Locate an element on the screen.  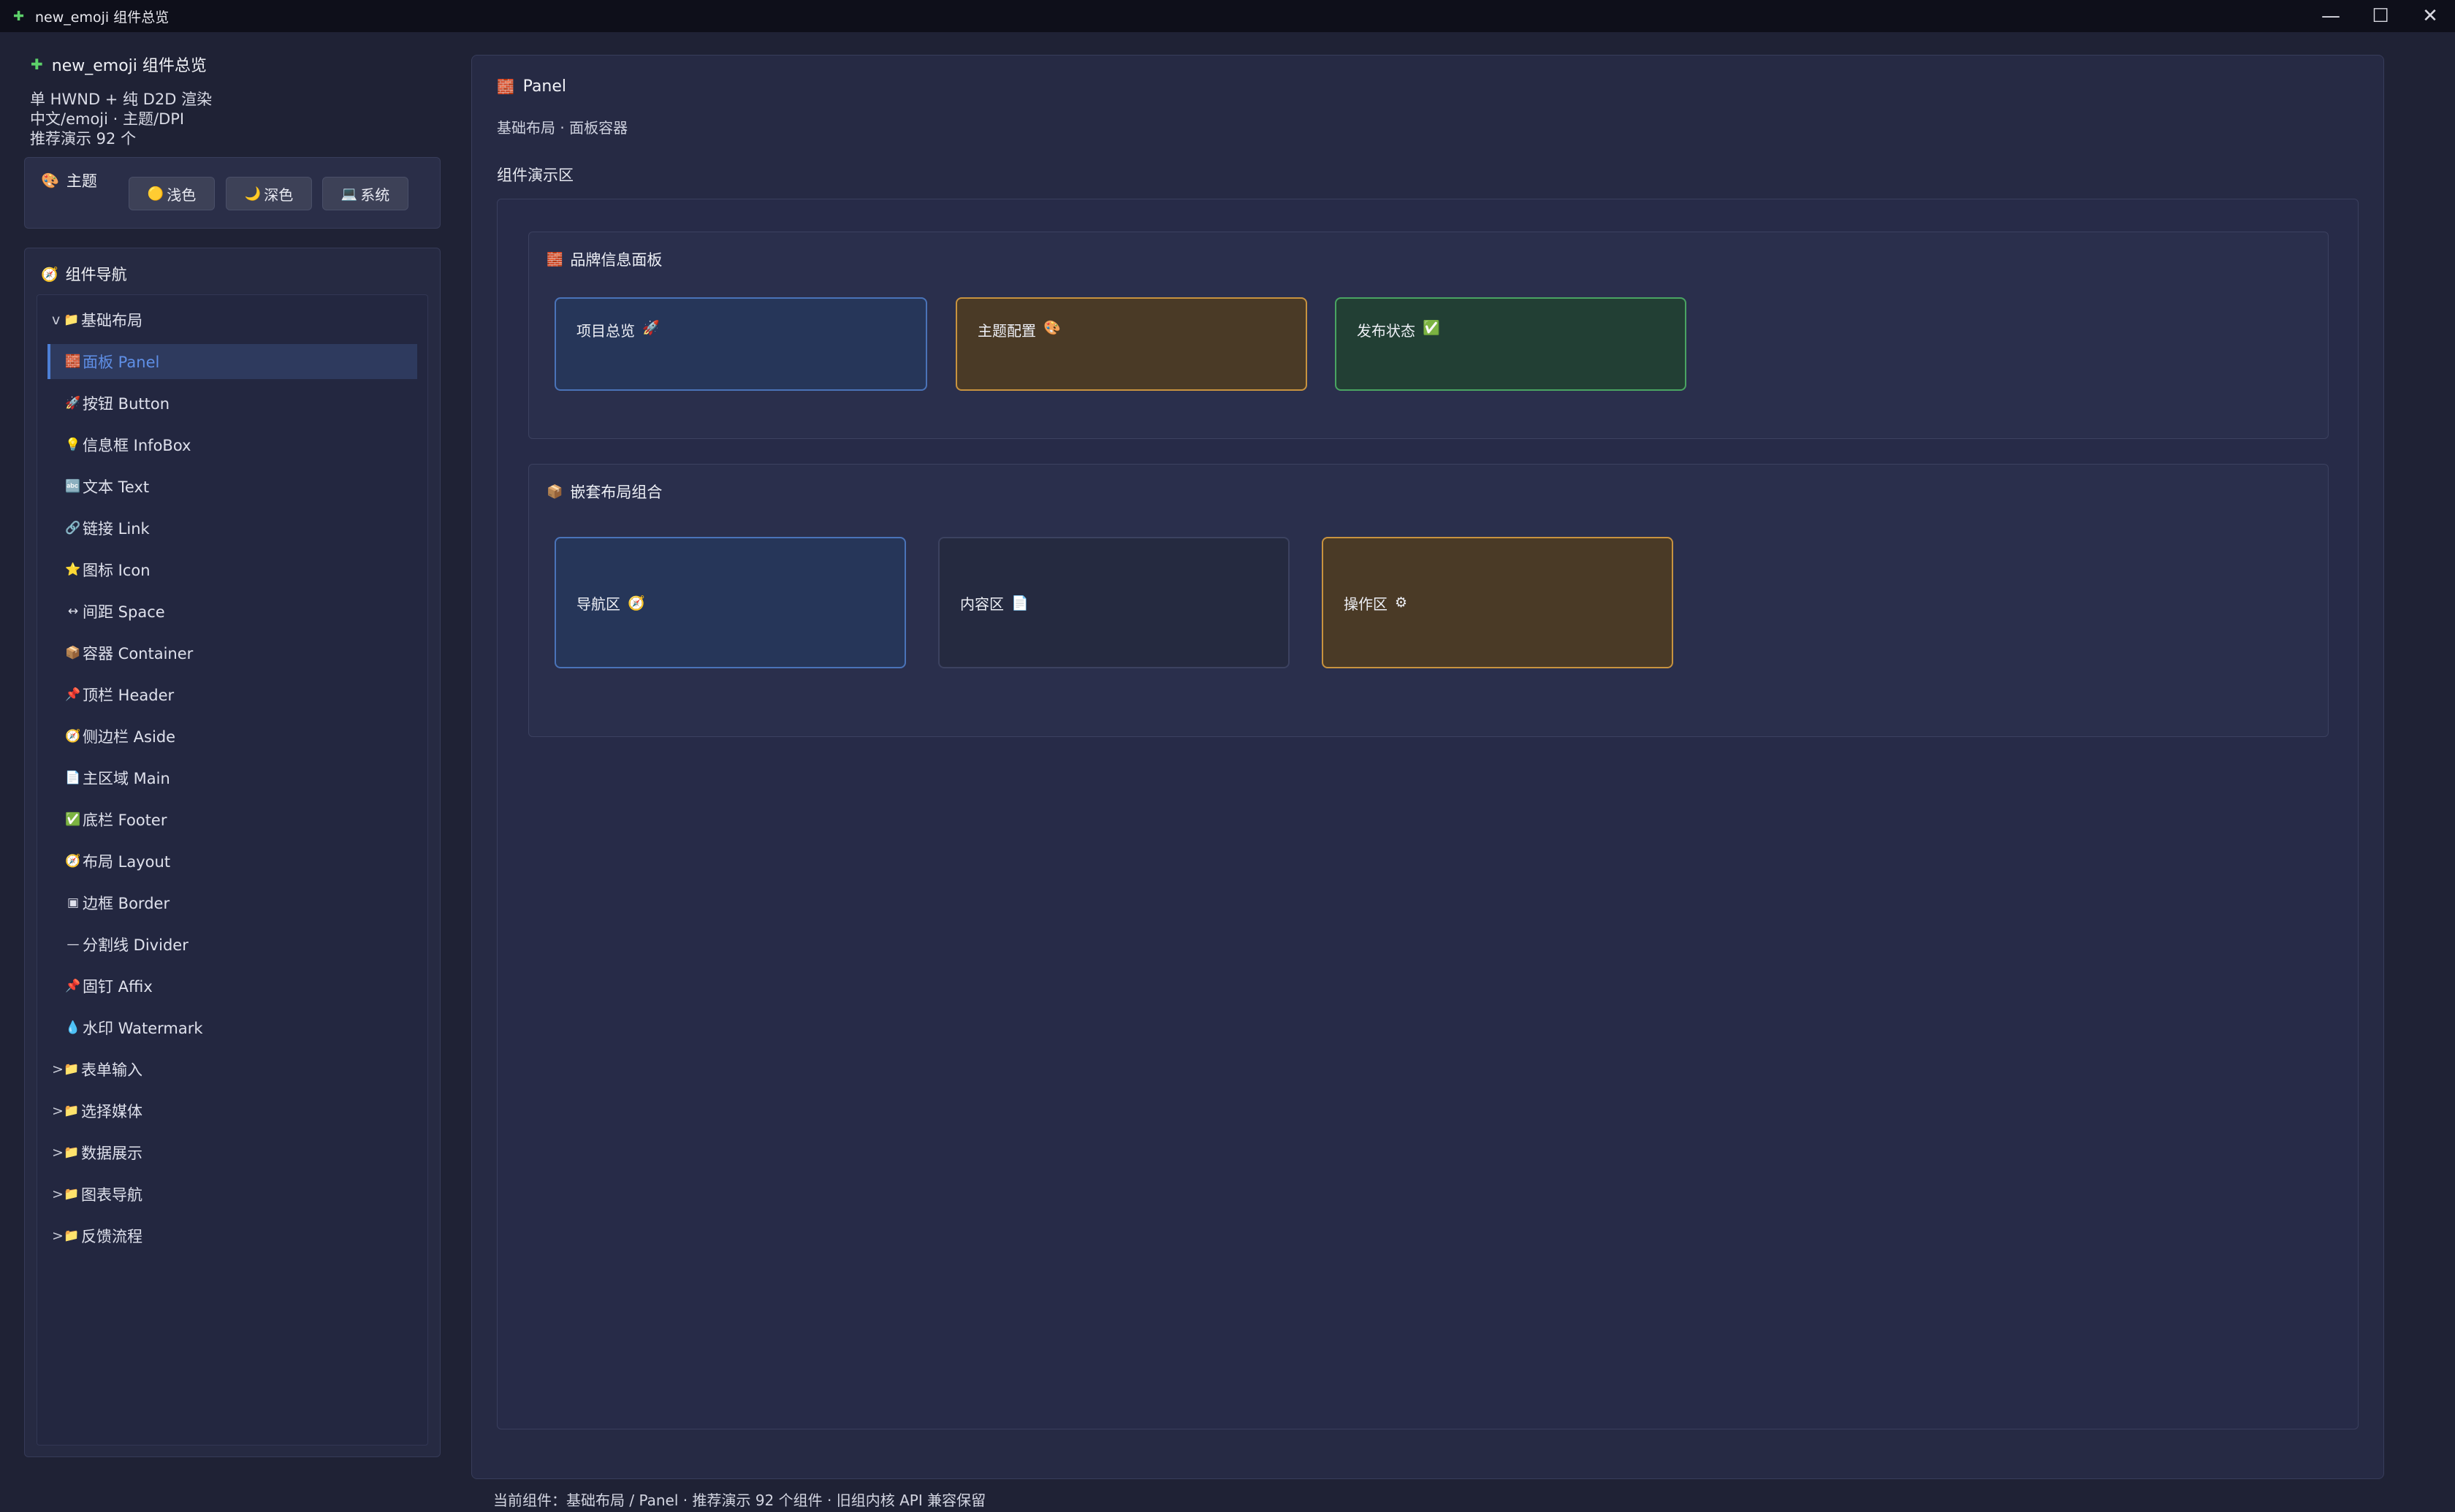
nested-panel-header: 📦 嵌套布局组合 is located at coordinates (604, 492).